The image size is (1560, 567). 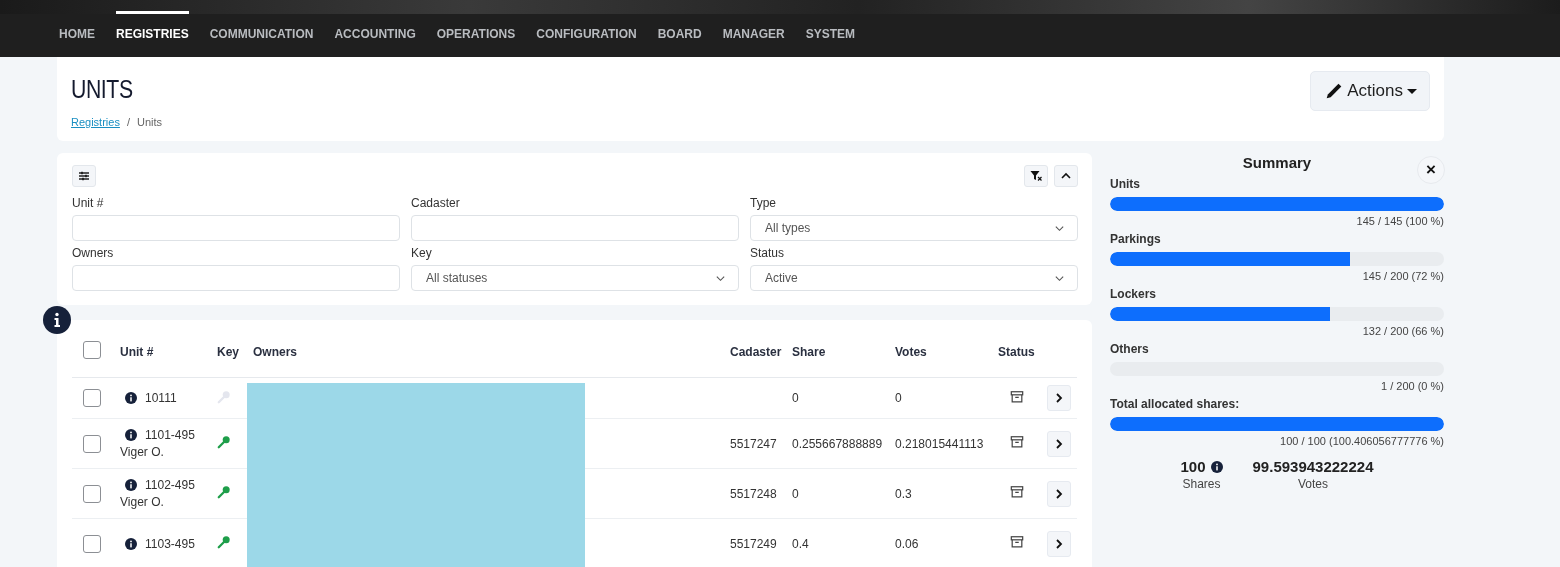 What do you see at coordinates (102, 89) in the screenshot?
I see `page-title: UNITS` at bounding box center [102, 89].